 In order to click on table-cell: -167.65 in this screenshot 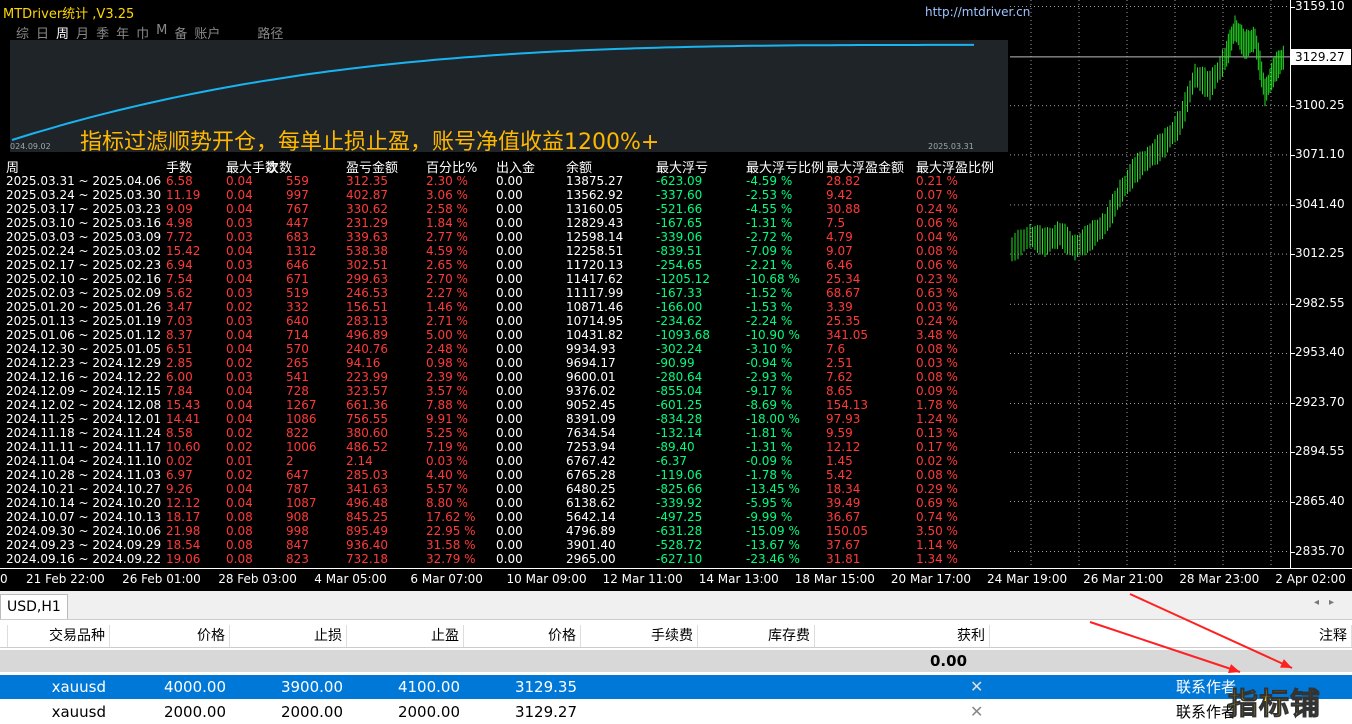, I will do `click(679, 223)`.